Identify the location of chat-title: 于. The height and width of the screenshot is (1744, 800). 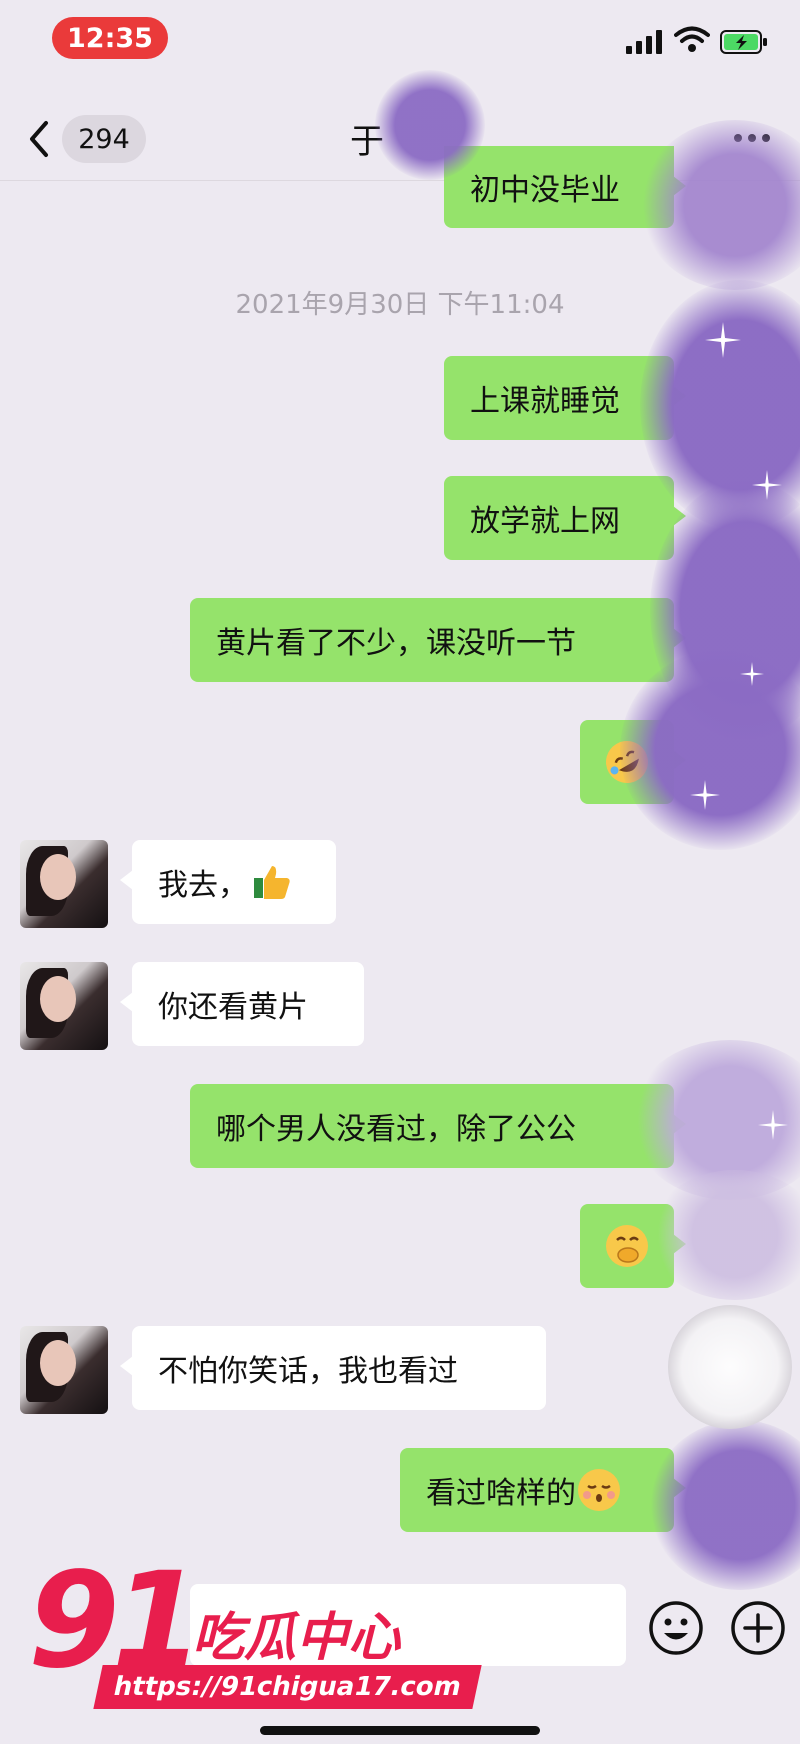
(367, 142).